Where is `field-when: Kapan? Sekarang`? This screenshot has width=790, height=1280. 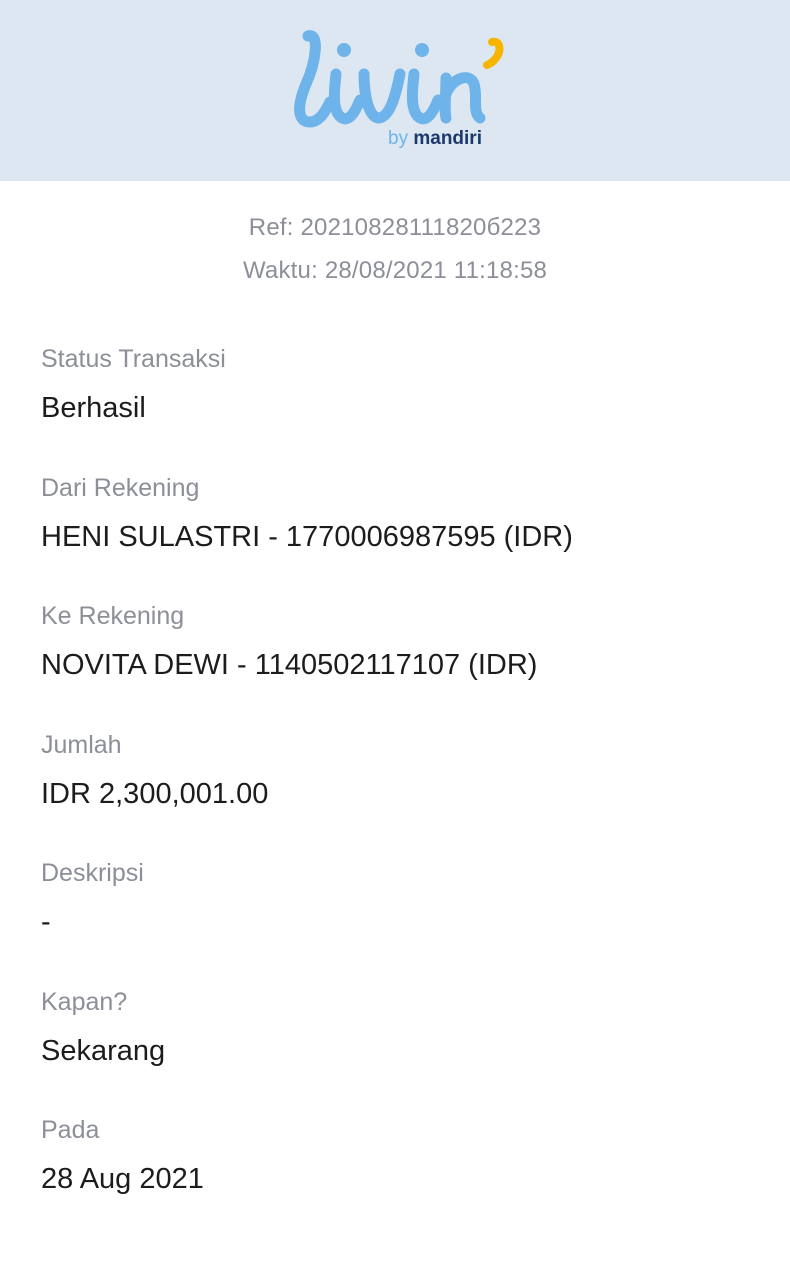
field-when: Kapan? Sekarang is located at coordinates (401, 1027).